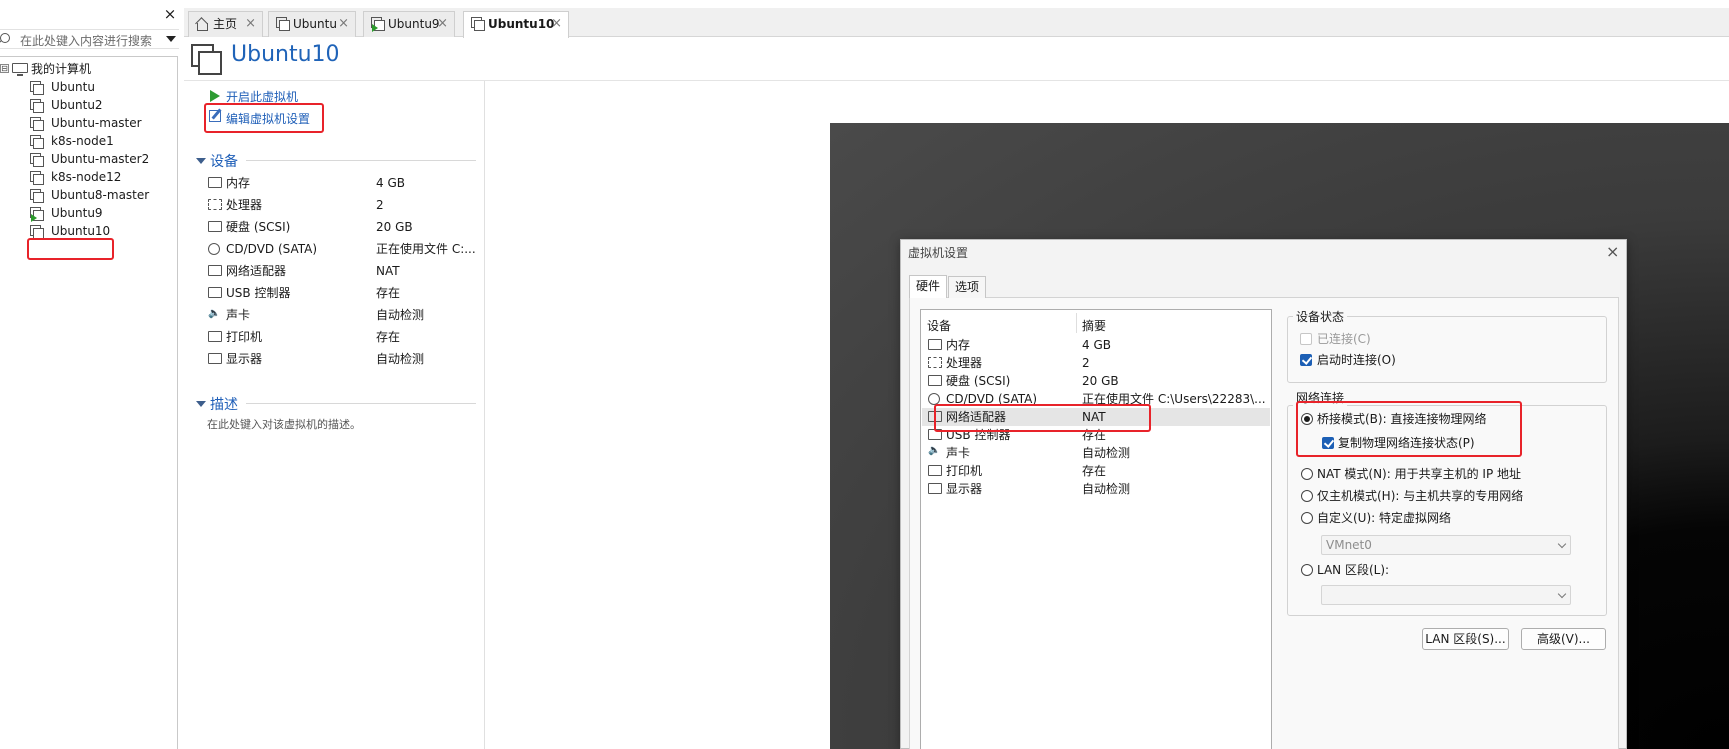 The image size is (1729, 749). Describe the element at coordinates (4, 68) in the screenshot. I see `collapse-icon: ⊟` at that location.